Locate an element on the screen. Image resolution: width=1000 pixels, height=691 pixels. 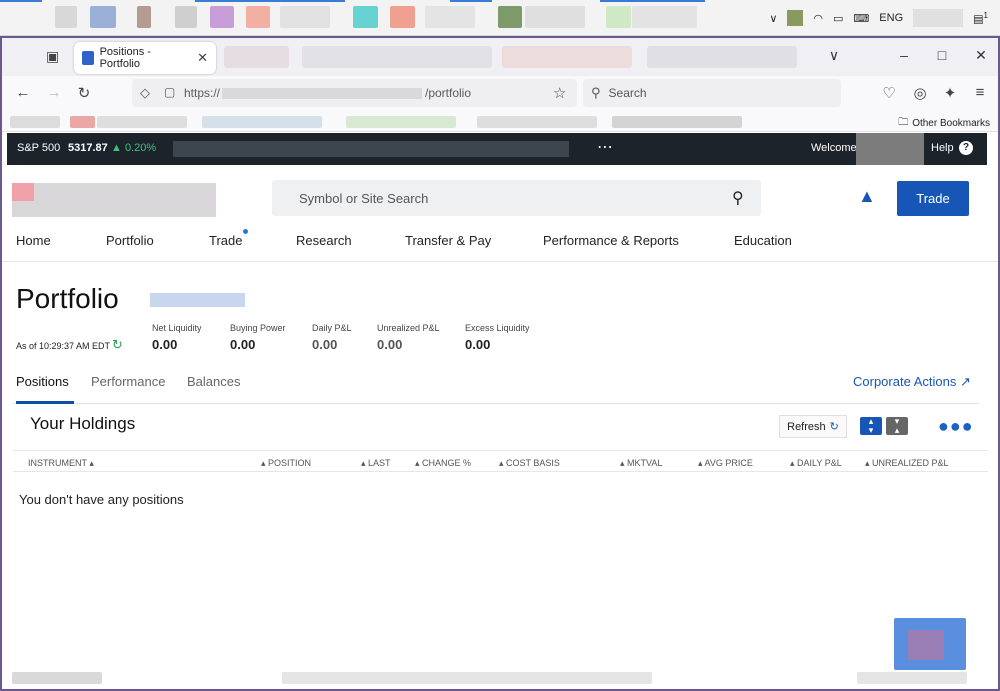
index-value: 5317.87 is located at coordinates (88, 148).